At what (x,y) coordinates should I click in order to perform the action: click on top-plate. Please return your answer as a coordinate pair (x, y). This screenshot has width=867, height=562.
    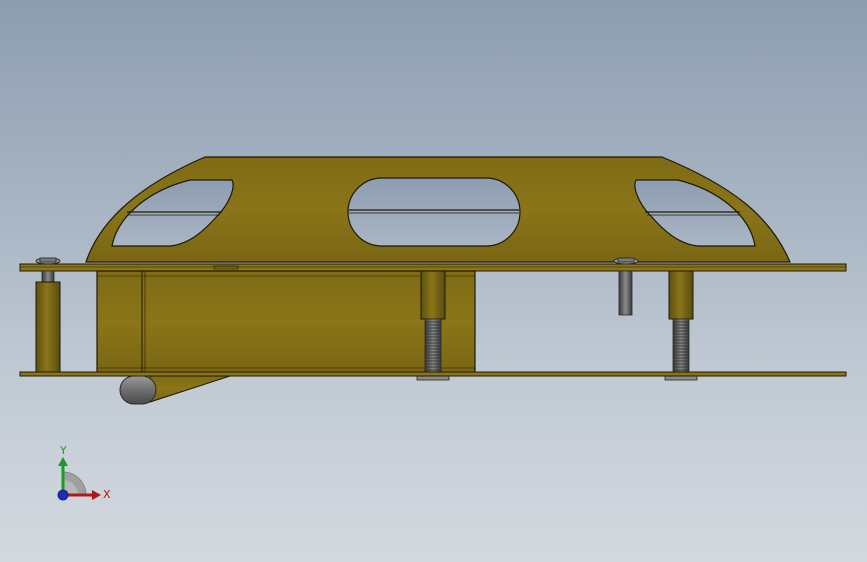
    Looking at the image, I should click on (433, 267).